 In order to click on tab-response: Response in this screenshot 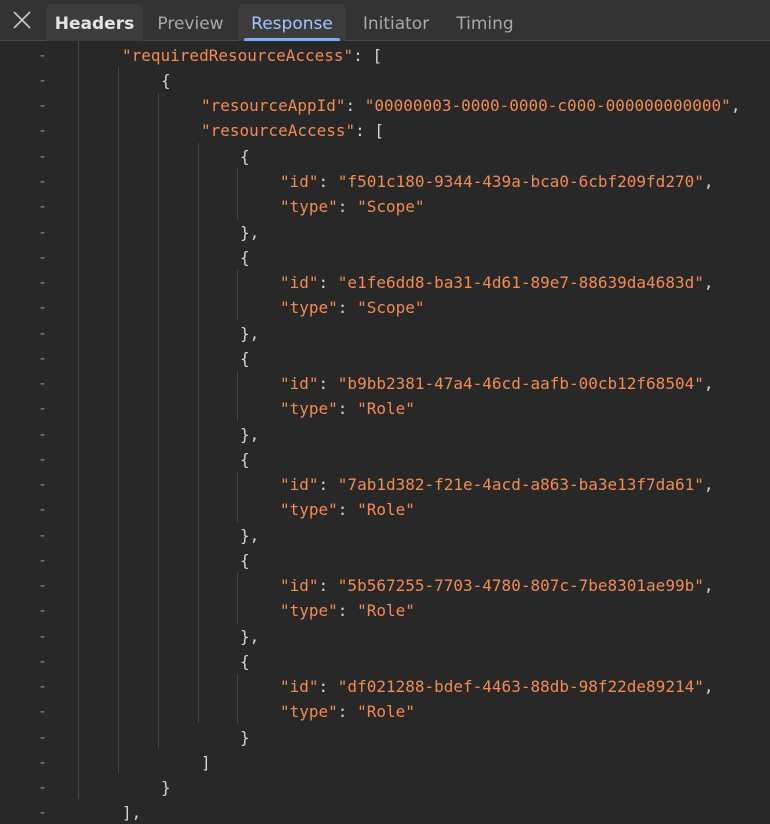, I will do `click(292, 22)`.